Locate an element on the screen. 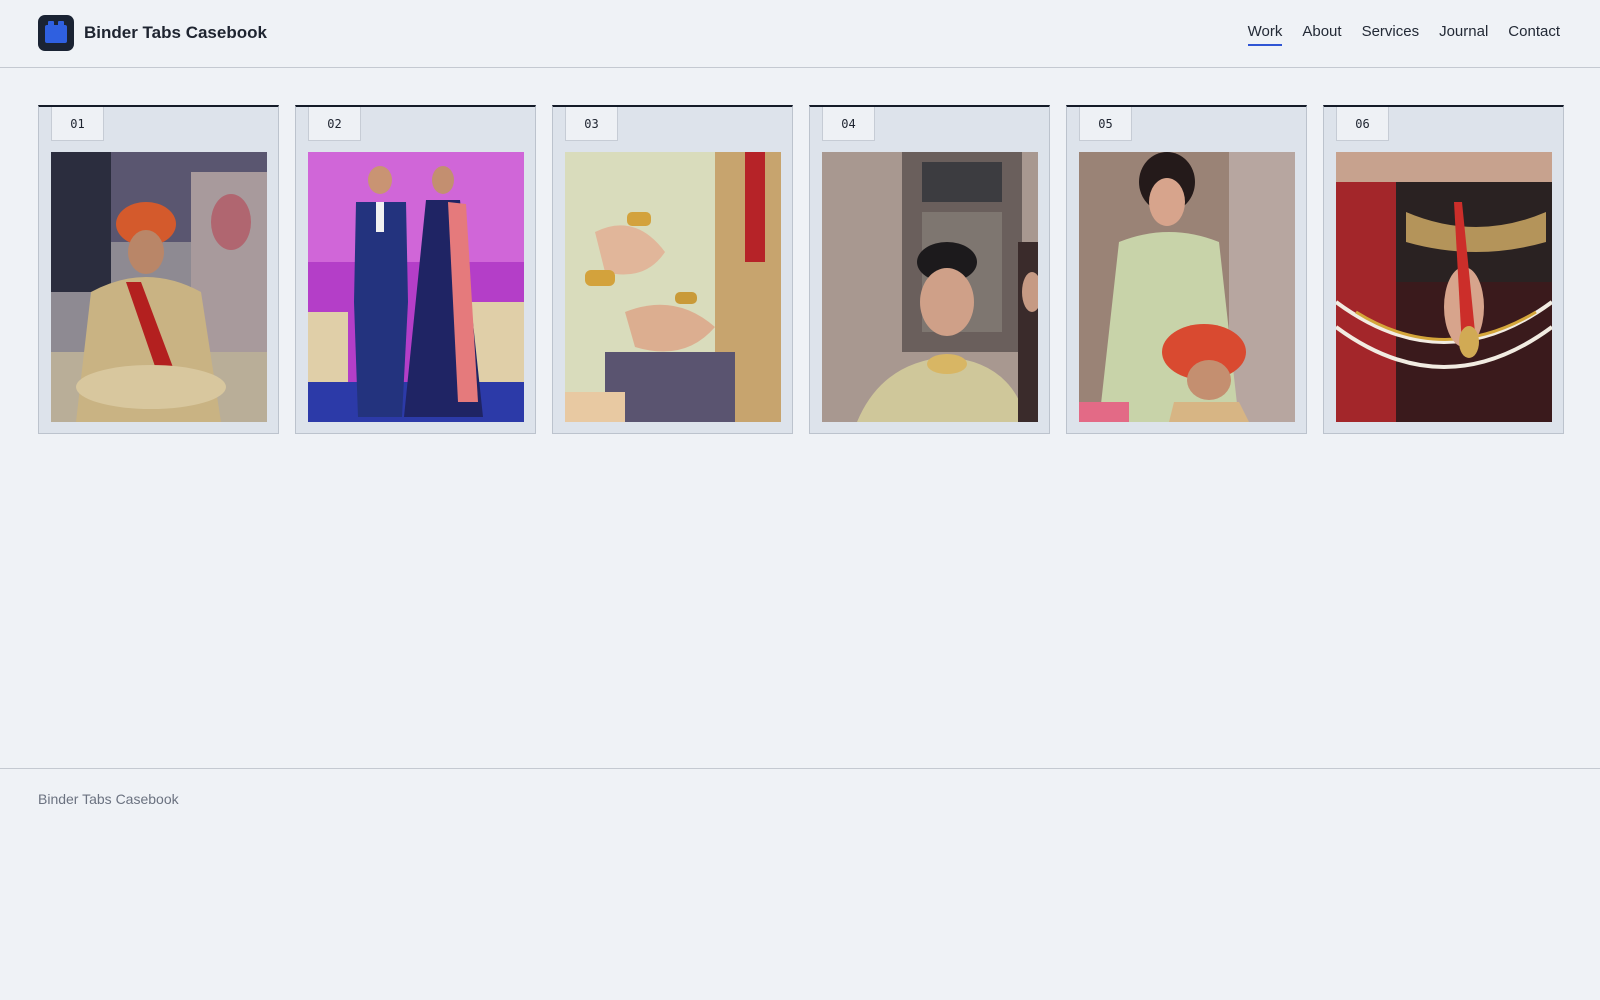 This screenshot has height=1000, width=1600. brand-title: Binder Tabs Casebook is located at coordinates (175, 32).